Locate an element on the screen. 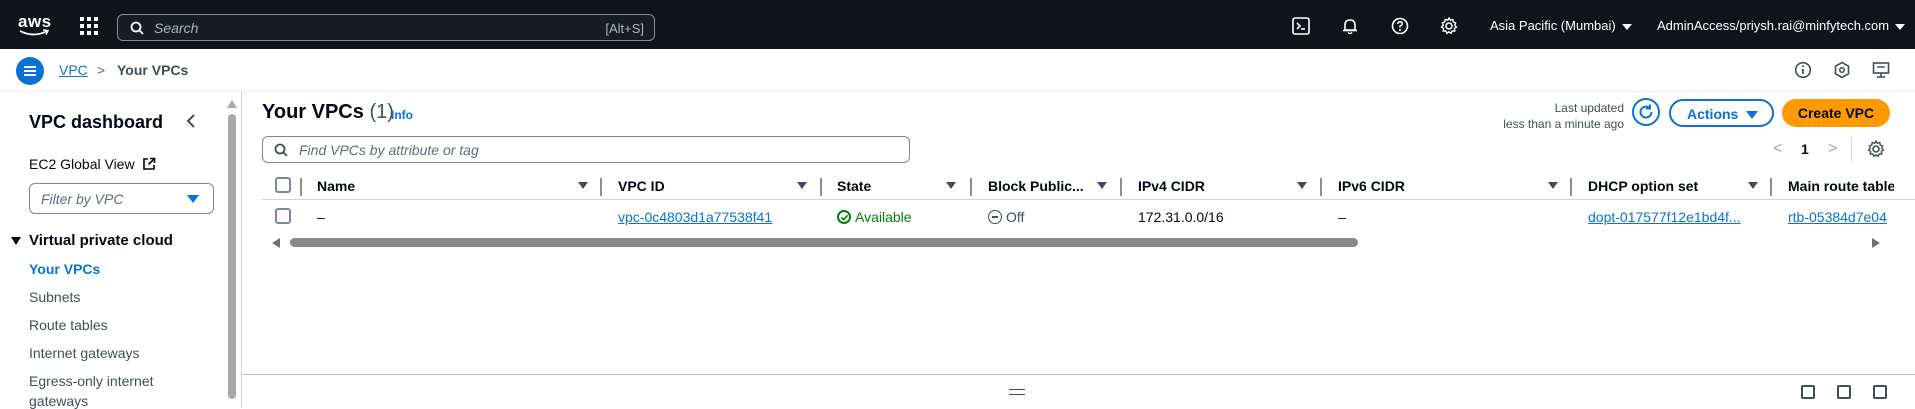 This screenshot has width=1915, height=409. services-grid-icon is located at coordinates (89, 26).